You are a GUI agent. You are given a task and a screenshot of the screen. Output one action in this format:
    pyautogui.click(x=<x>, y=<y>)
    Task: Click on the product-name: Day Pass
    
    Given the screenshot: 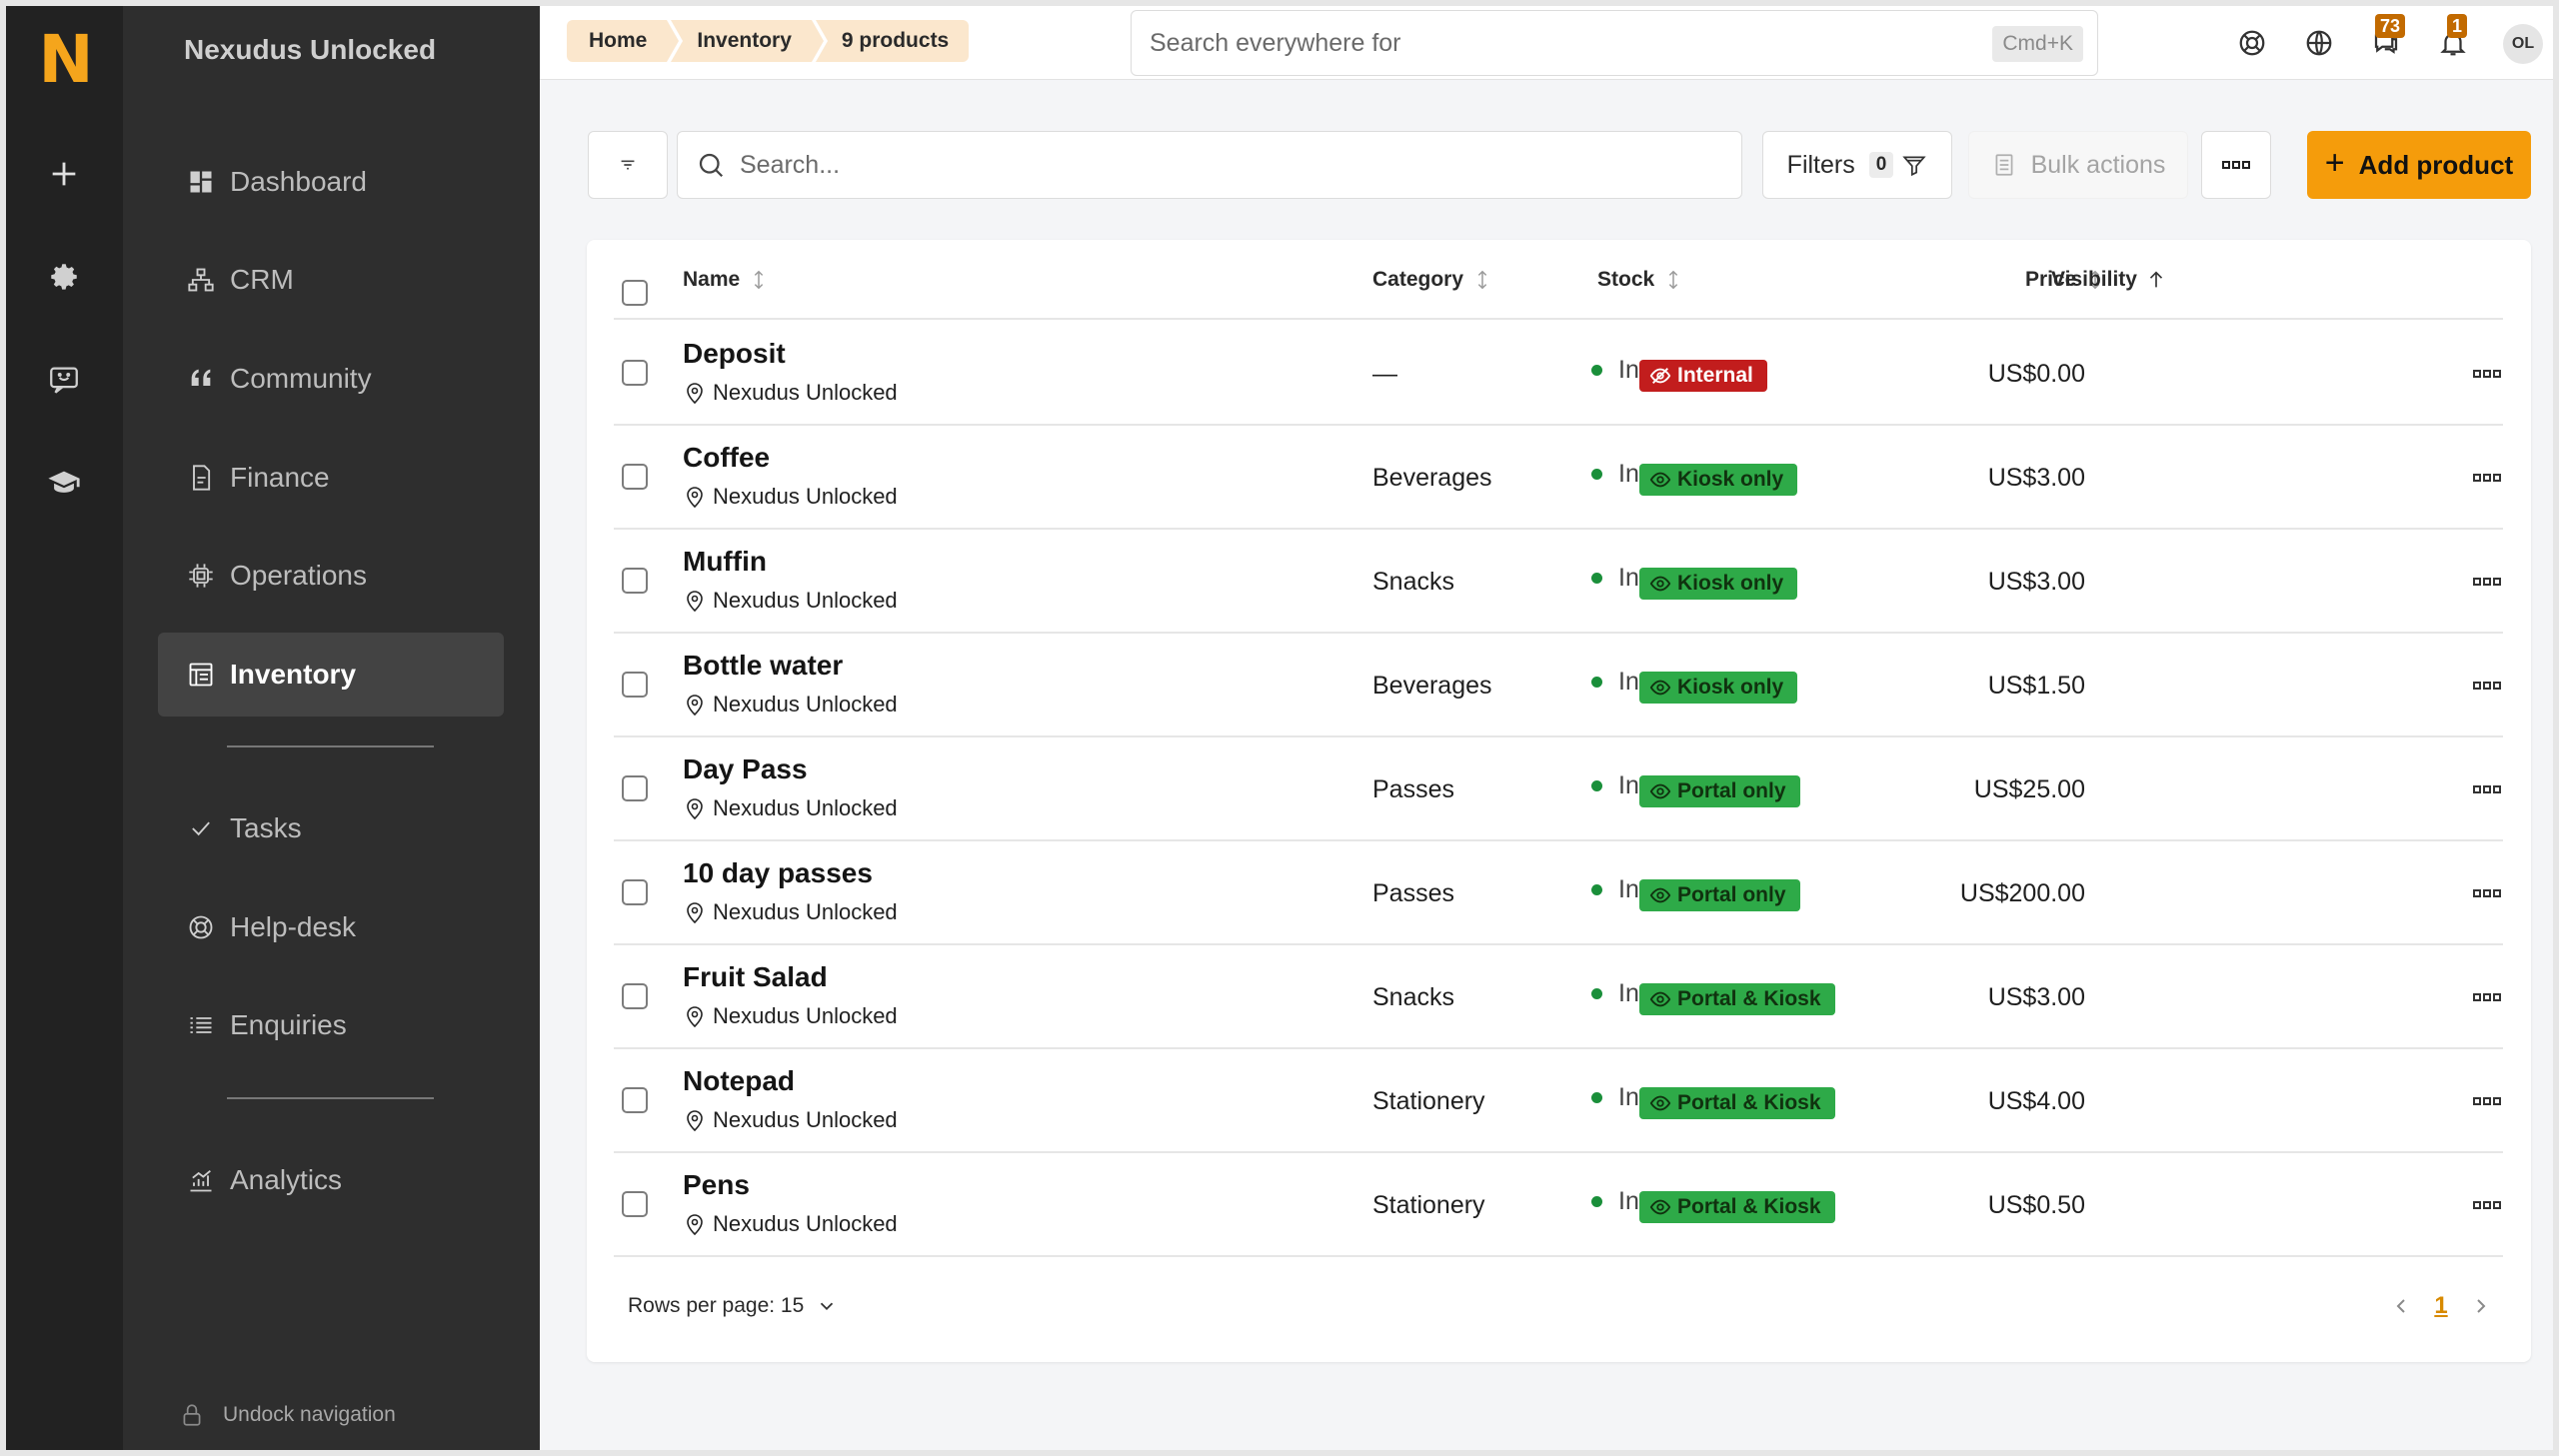 What is the action you would take?
    pyautogui.click(x=745, y=769)
    